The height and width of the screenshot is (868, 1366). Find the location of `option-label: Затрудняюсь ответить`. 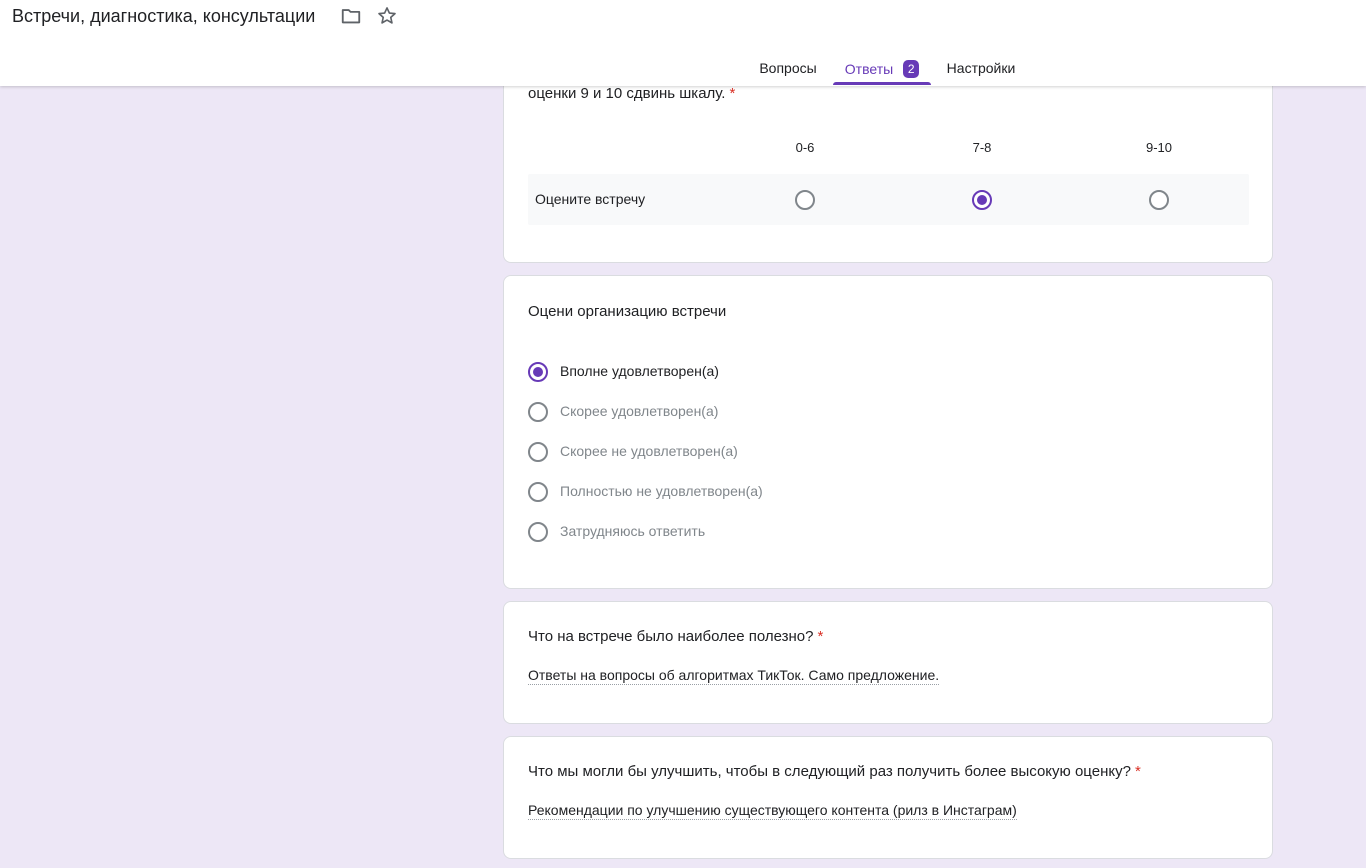

option-label: Затрудняюсь ответить is located at coordinates (633, 531).